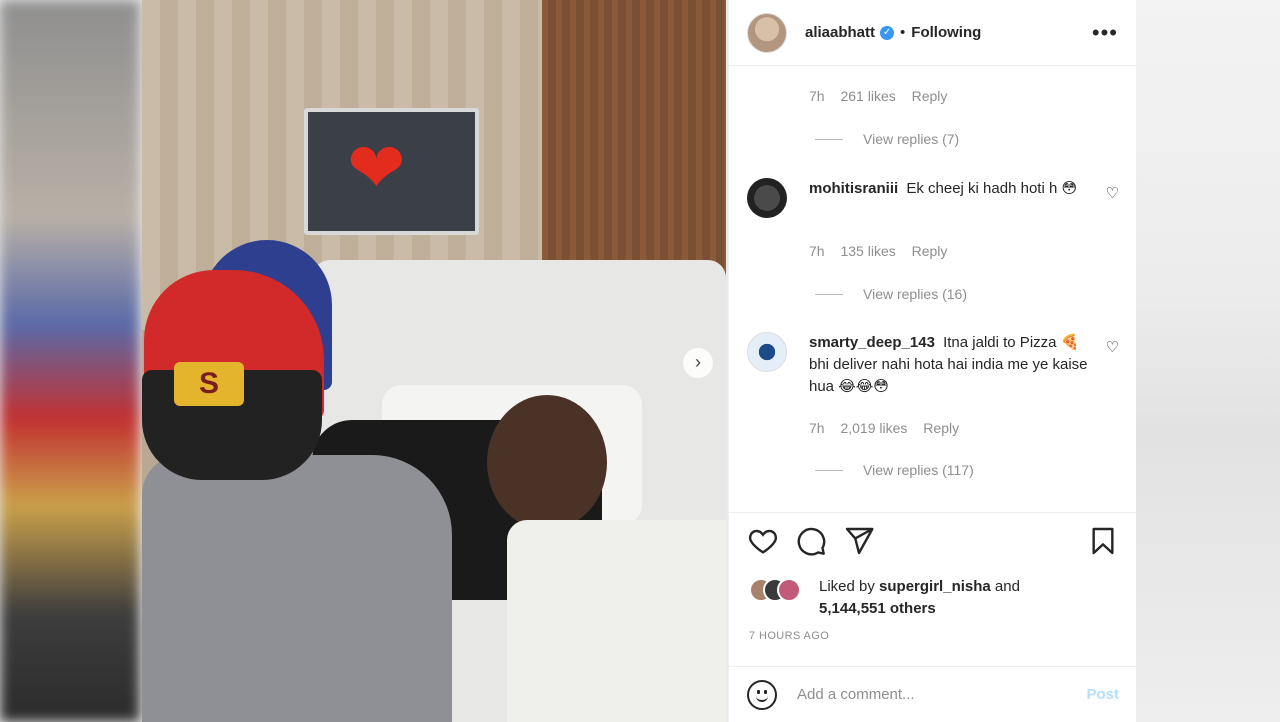 The image size is (1280, 722). I want to click on liked-by-and: and, so click(1007, 586).